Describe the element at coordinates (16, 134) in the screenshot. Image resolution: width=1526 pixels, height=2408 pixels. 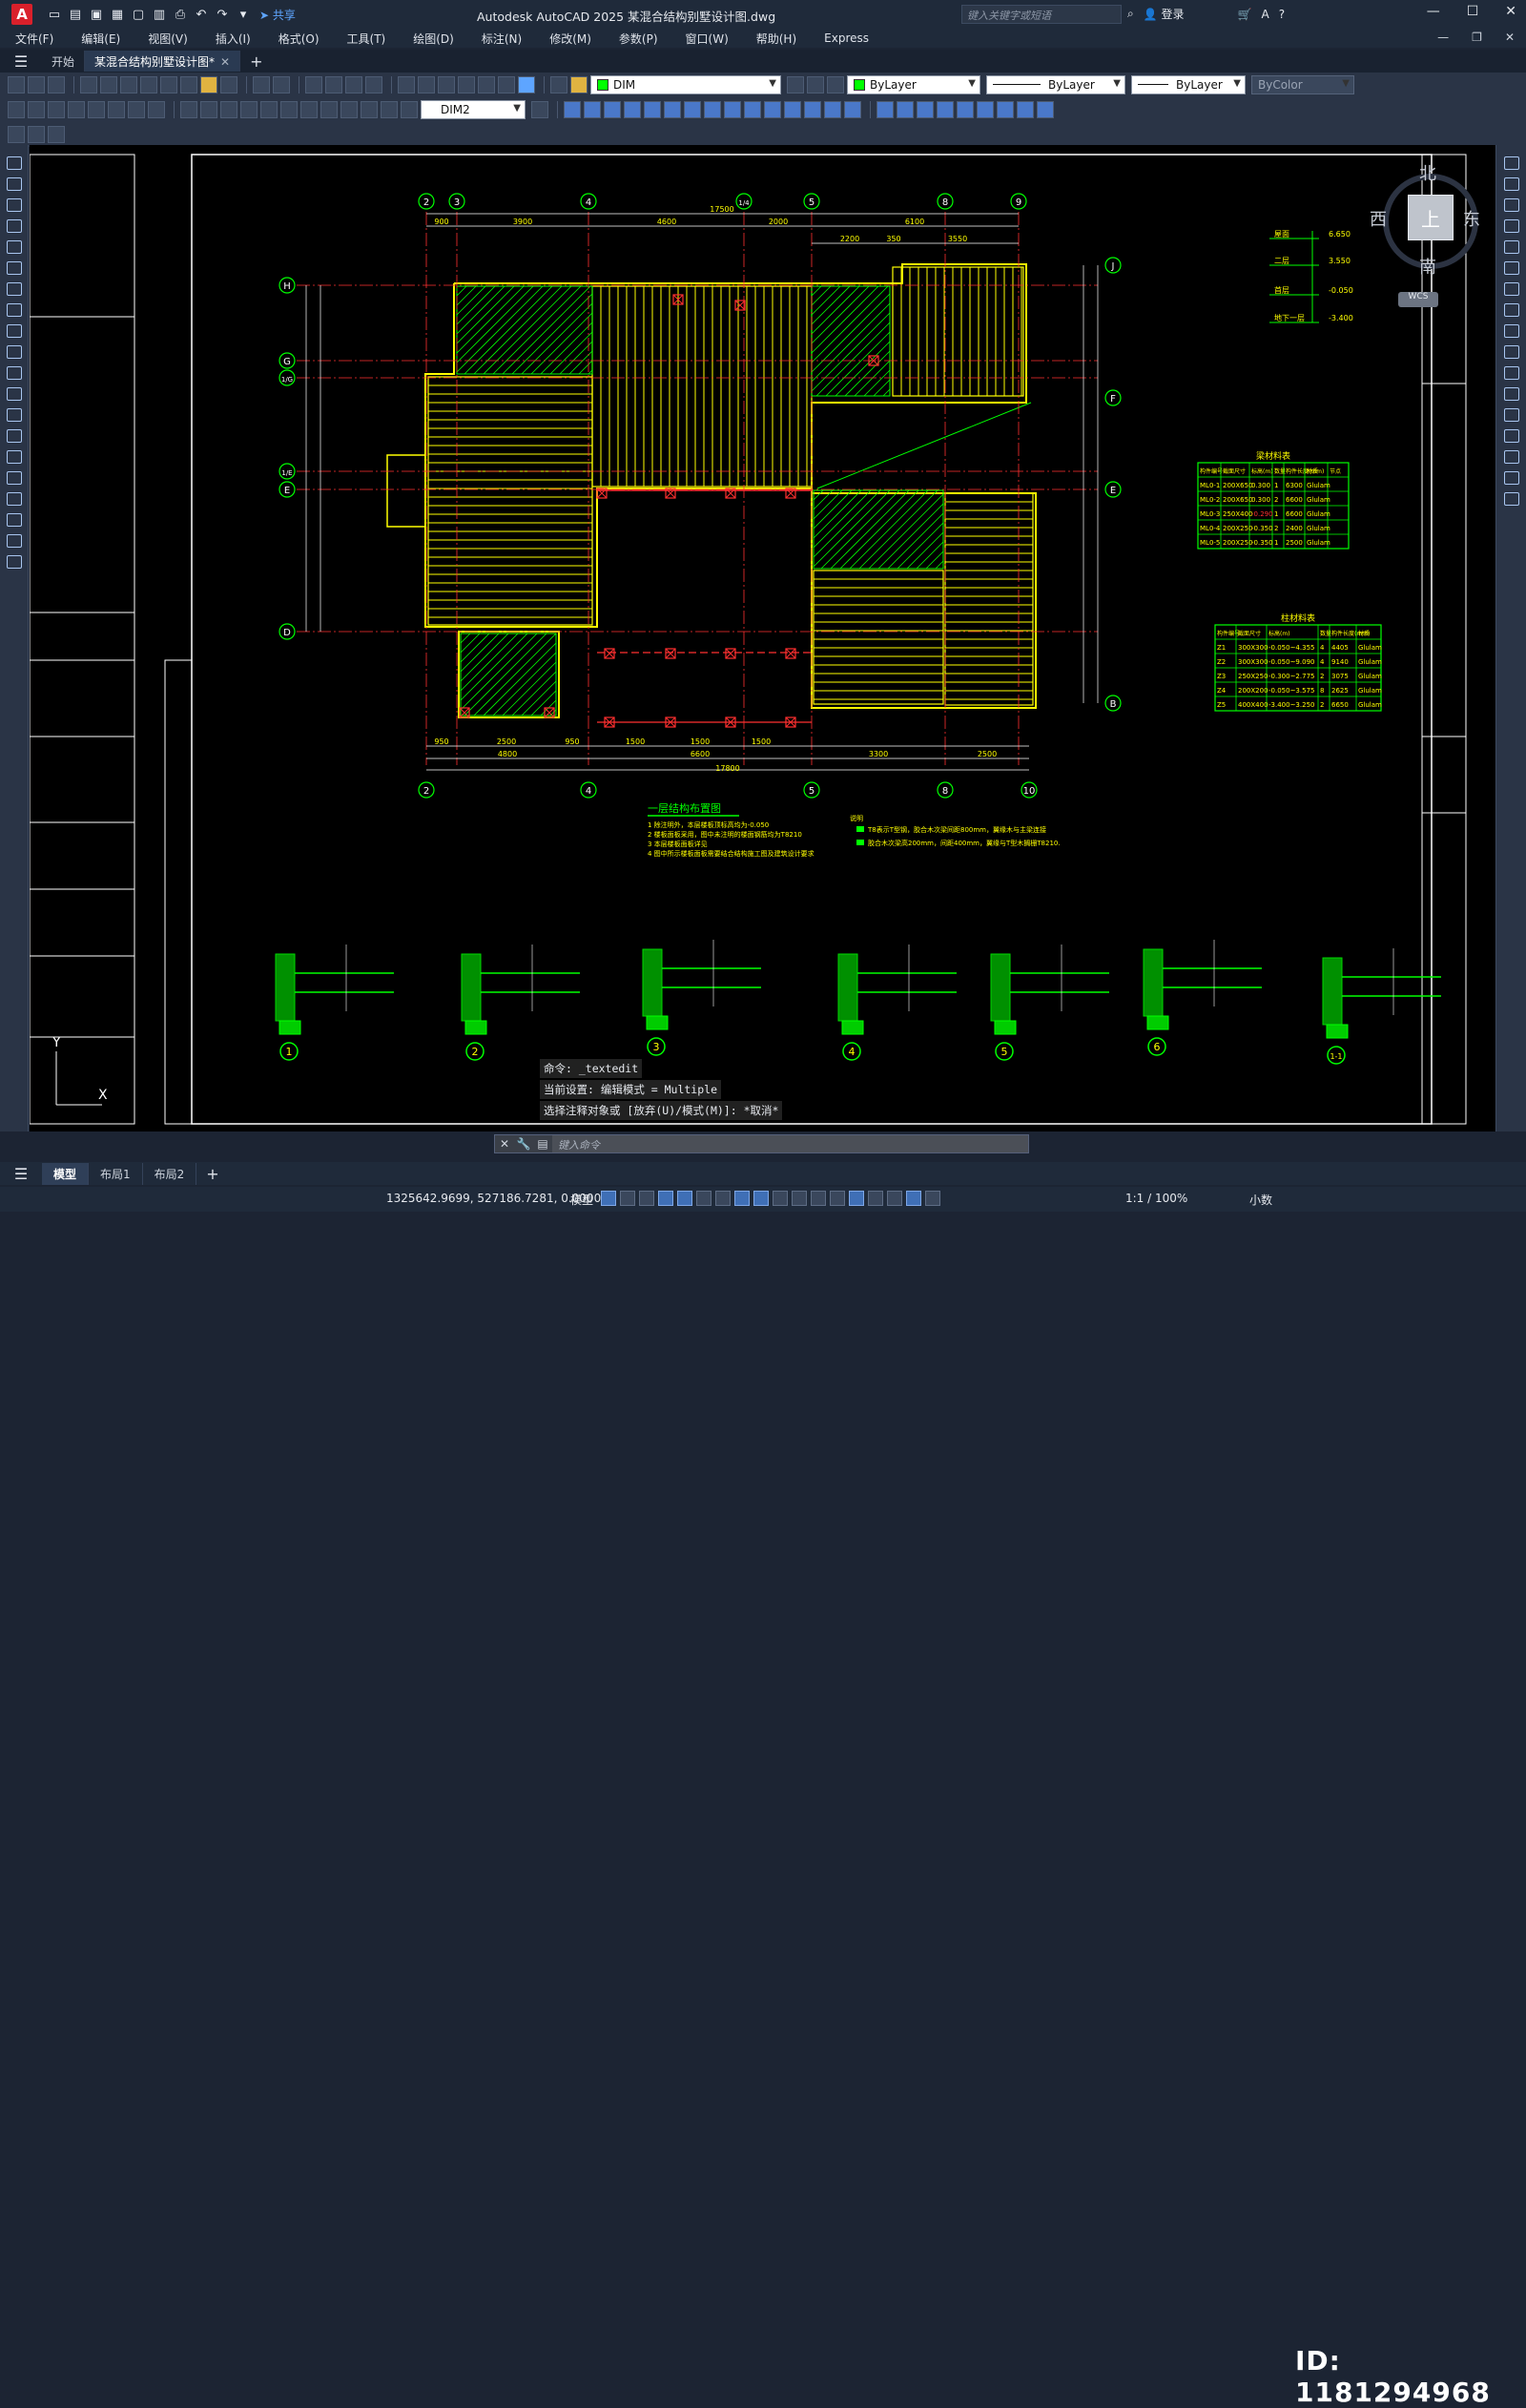
I see `draw-tool-1-icon` at that location.